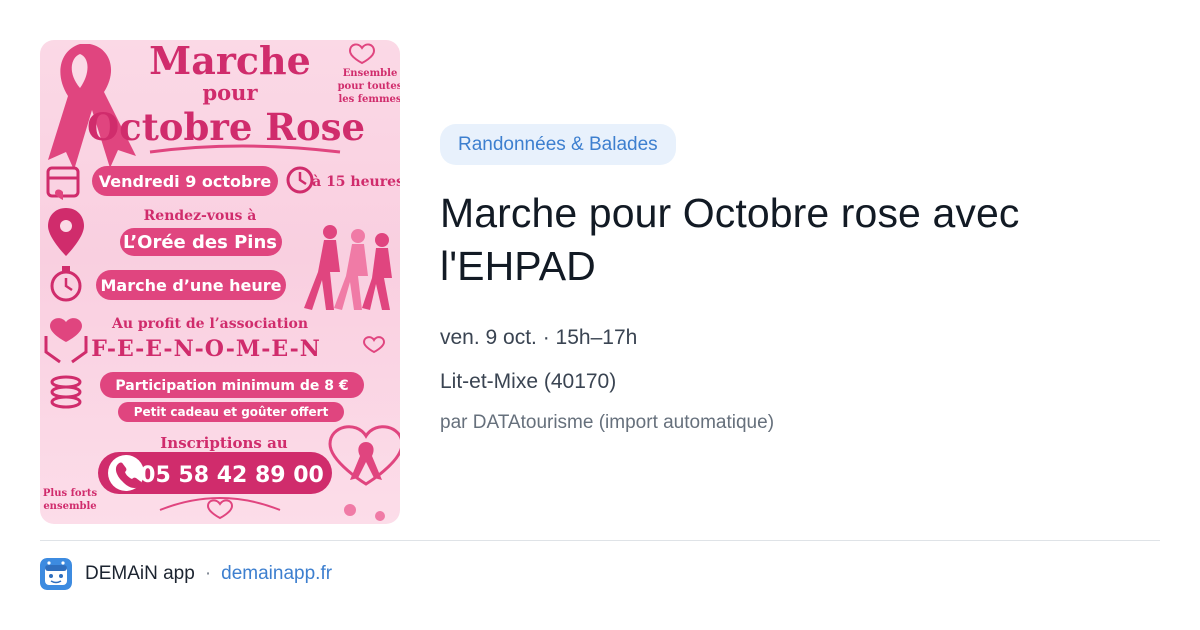  I want to click on poster-phone: 05 58 42 89 00, so click(232, 475).